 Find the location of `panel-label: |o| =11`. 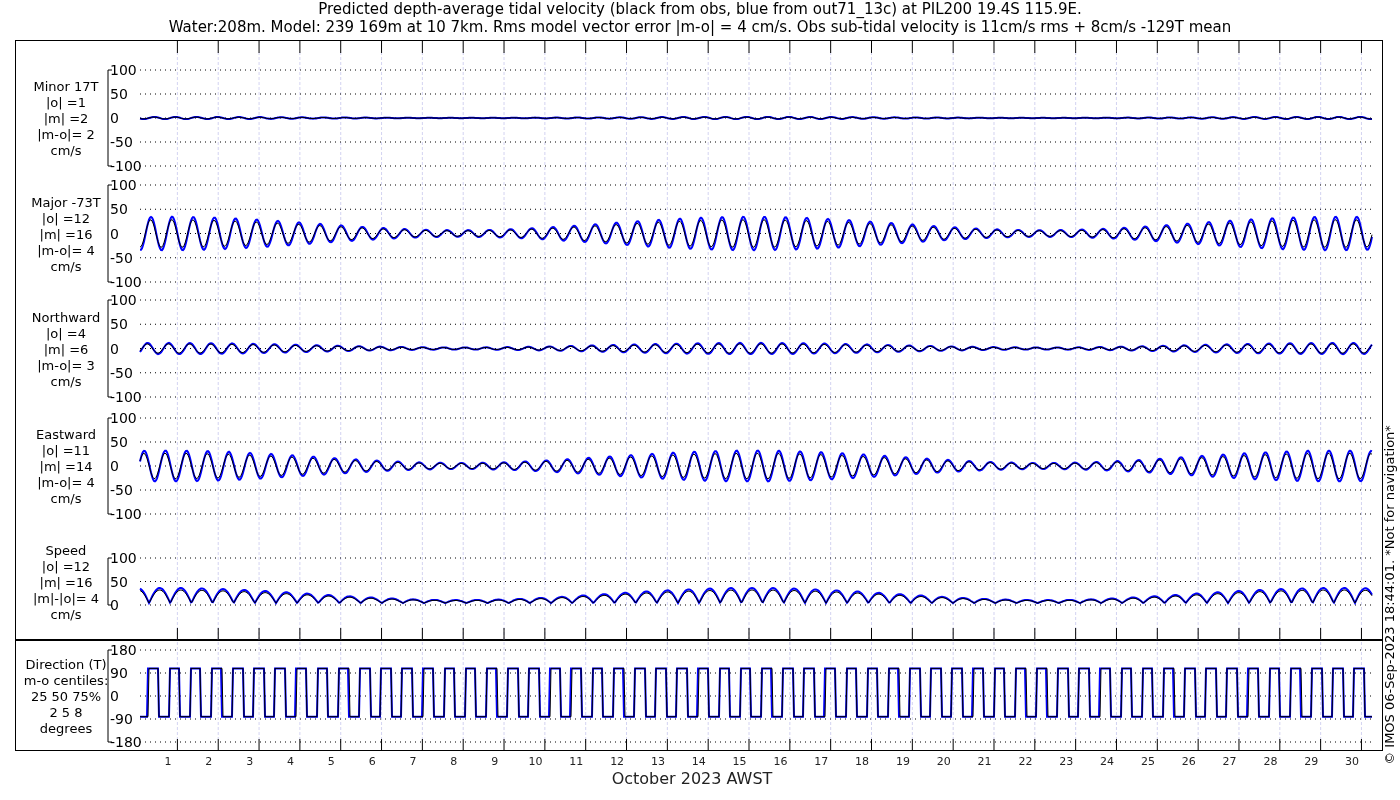

panel-label: |o| =11 is located at coordinates (66, 450).